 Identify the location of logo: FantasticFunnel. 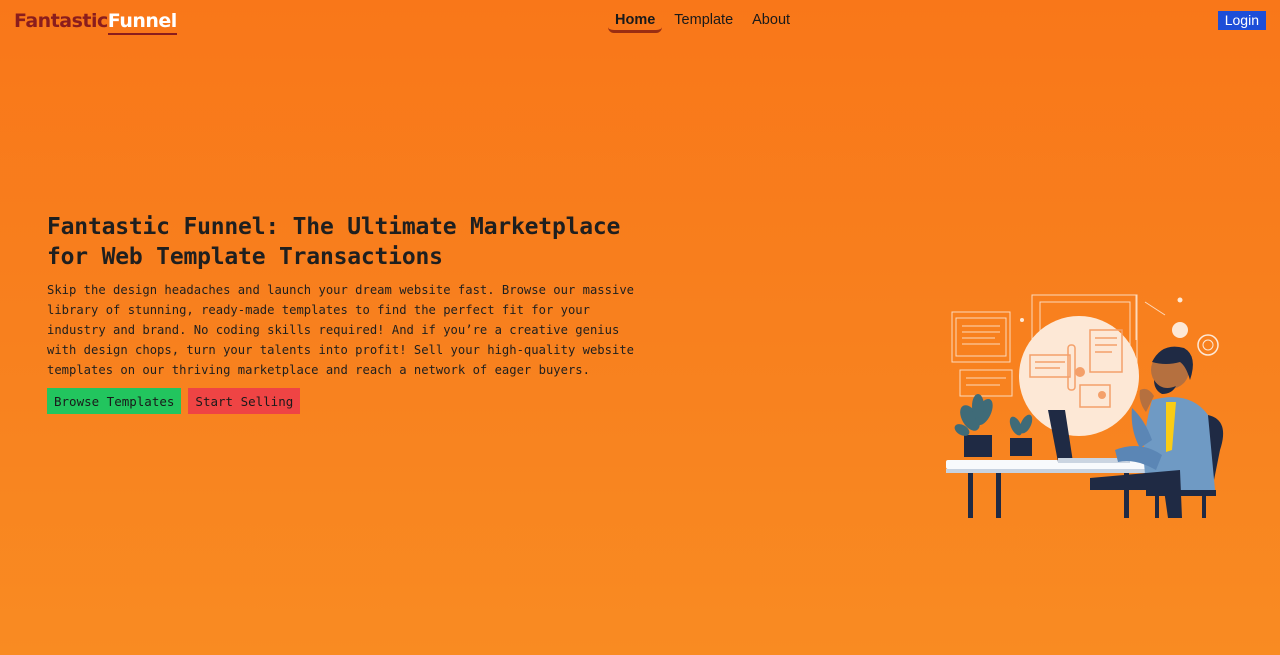
(95, 22).